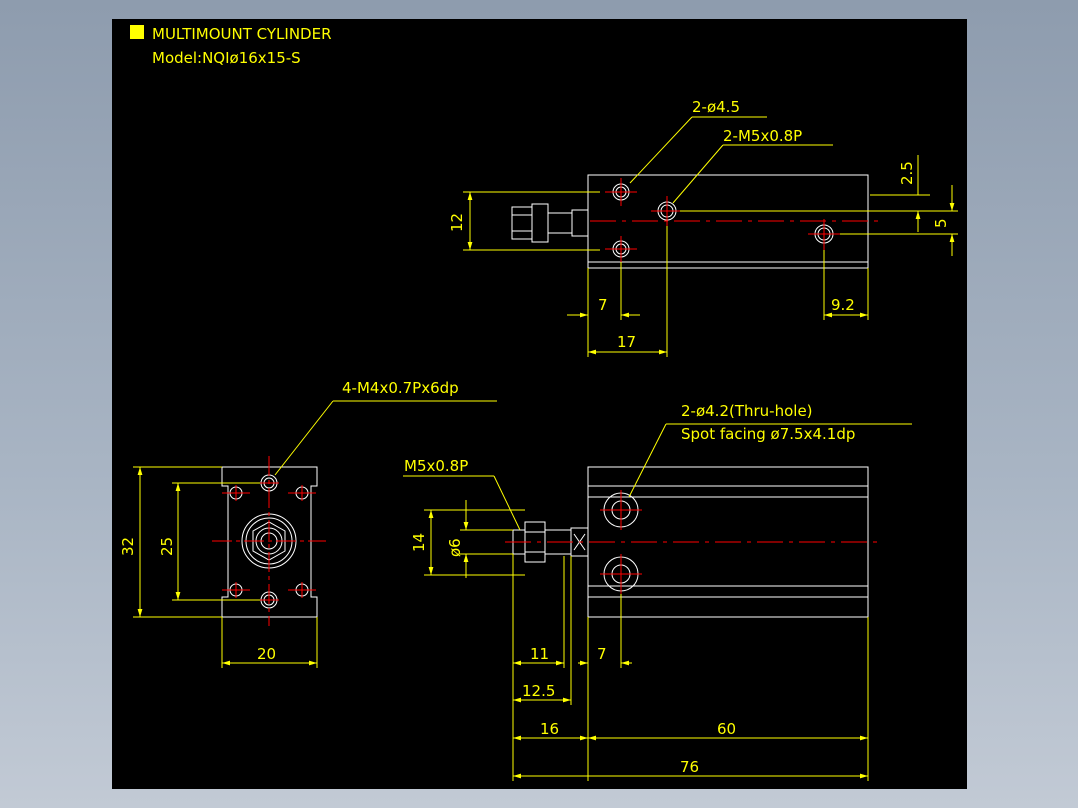  I want to click on dim-side-60: 60, so click(726, 729).